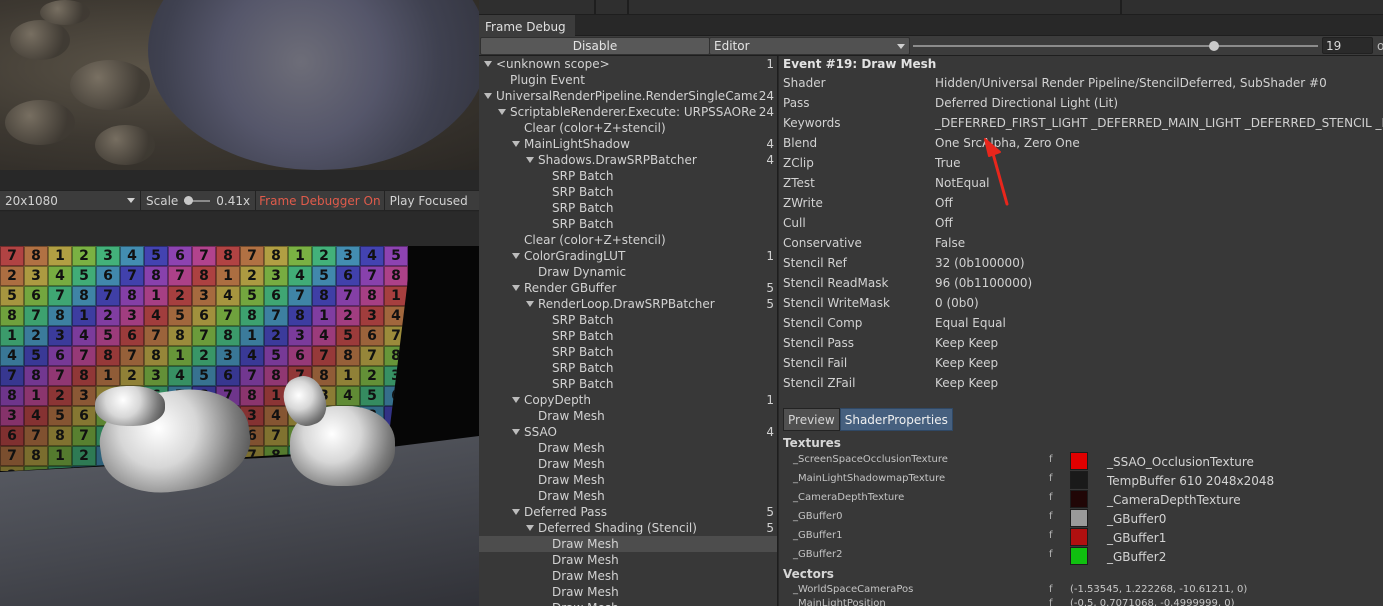 This screenshot has width=1383, height=606. What do you see at coordinates (70, 200) in the screenshot?
I see `resolution-dropdown: 20x1080` at bounding box center [70, 200].